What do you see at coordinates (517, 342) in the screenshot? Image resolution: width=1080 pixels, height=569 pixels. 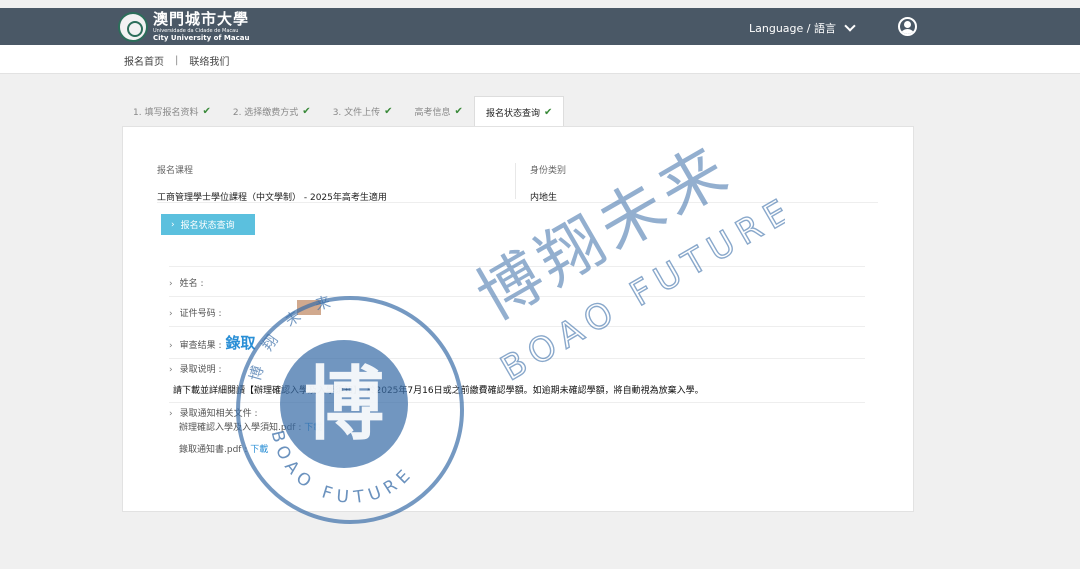 I see `detail-row-result: › 审查结果 : 錄取` at bounding box center [517, 342].